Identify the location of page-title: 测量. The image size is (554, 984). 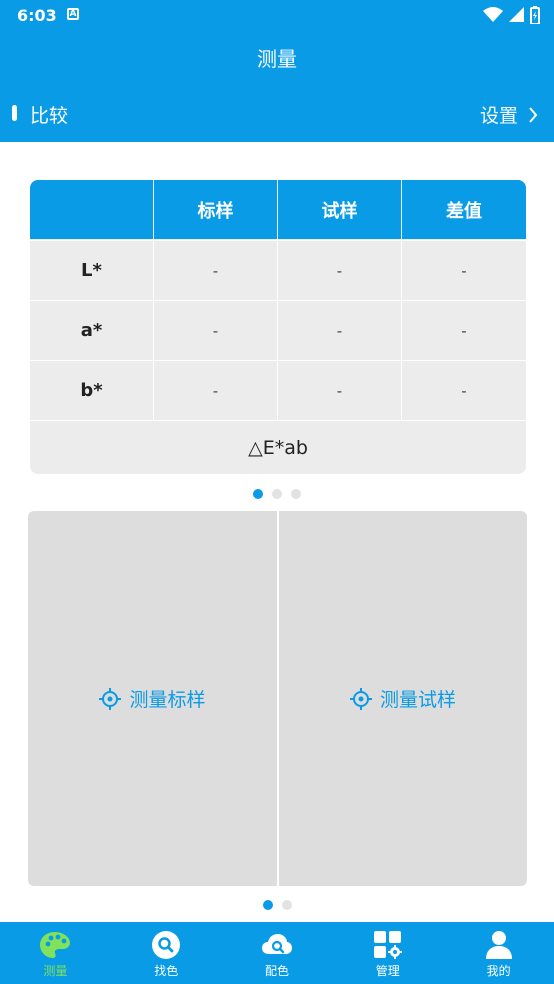
(277, 59).